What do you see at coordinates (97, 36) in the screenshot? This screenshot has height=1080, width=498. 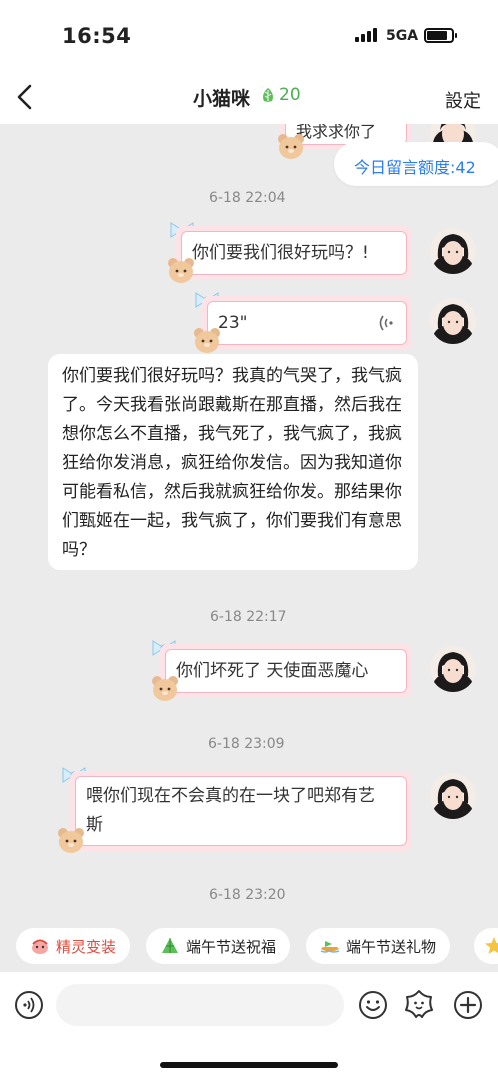 I see `status-time: 16:54` at bounding box center [97, 36].